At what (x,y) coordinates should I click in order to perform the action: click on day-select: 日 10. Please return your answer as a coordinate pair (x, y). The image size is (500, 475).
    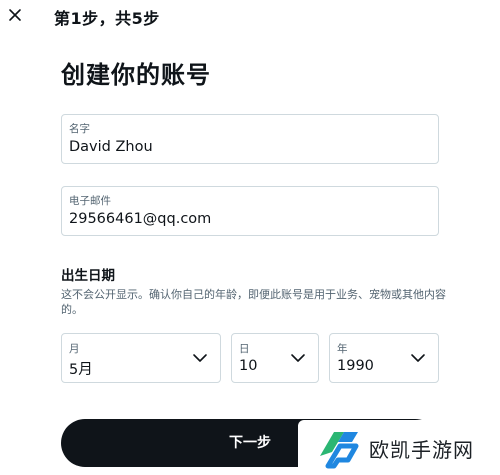
    Looking at the image, I should click on (275, 358).